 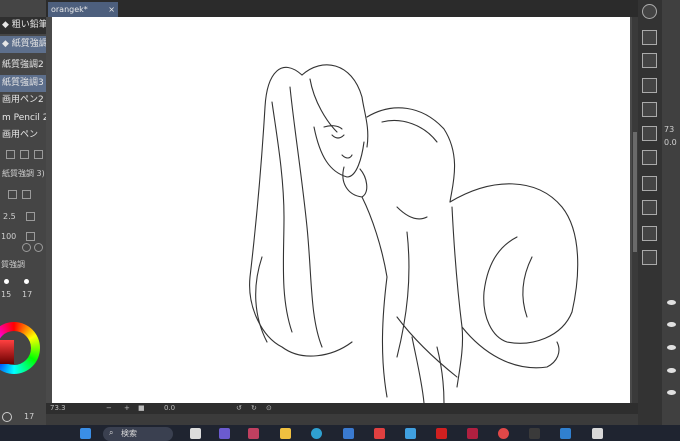 What do you see at coordinates (6, 294) in the screenshot?
I see `brush-dot-size: 15` at bounding box center [6, 294].